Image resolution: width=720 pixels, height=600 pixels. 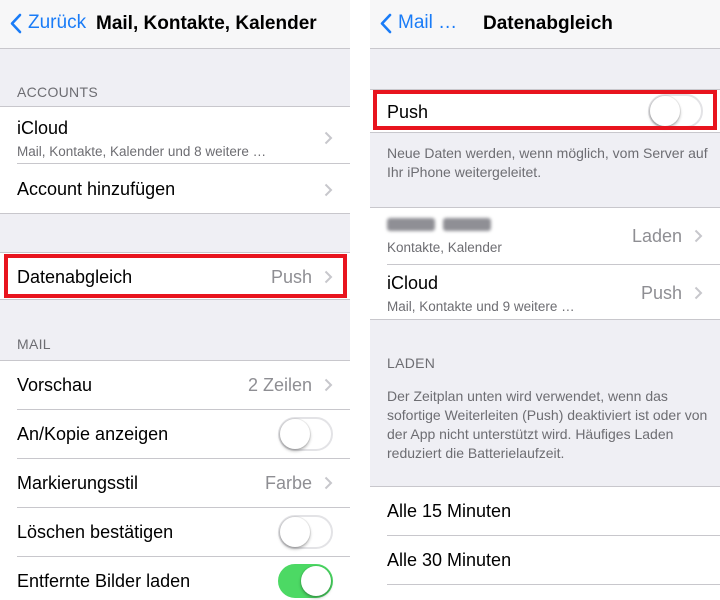 What do you see at coordinates (548, 23) in the screenshot?
I see `page-title: Datenabgleich` at bounding box center [548, 23].